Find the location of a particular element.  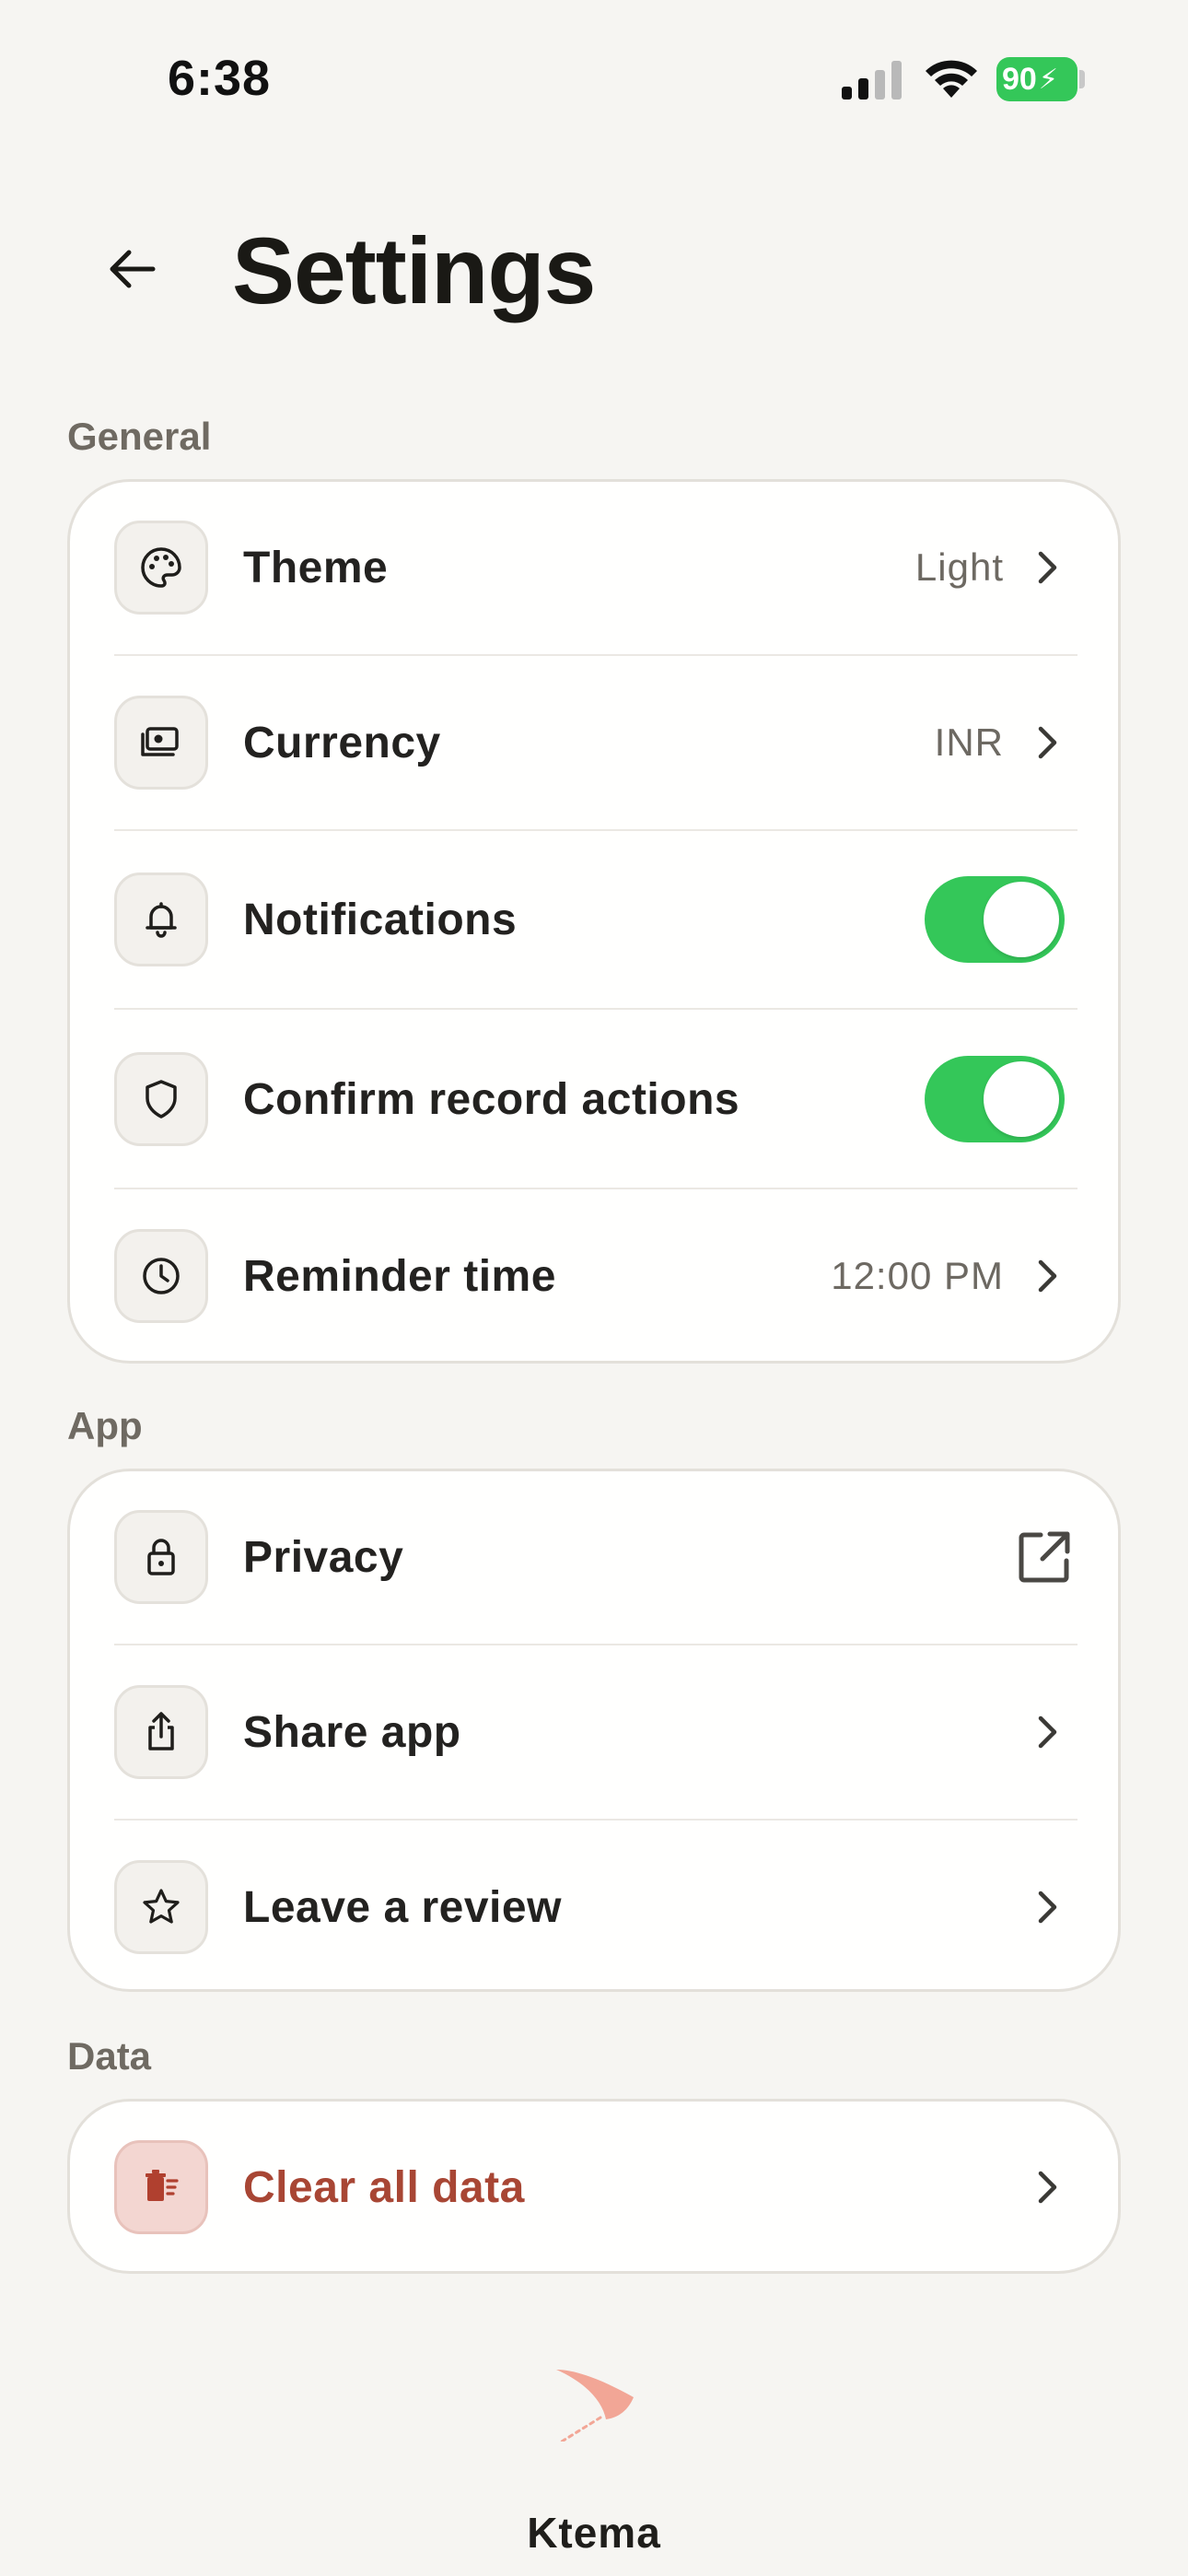

palette-icon is located at coordinates (161, 568).